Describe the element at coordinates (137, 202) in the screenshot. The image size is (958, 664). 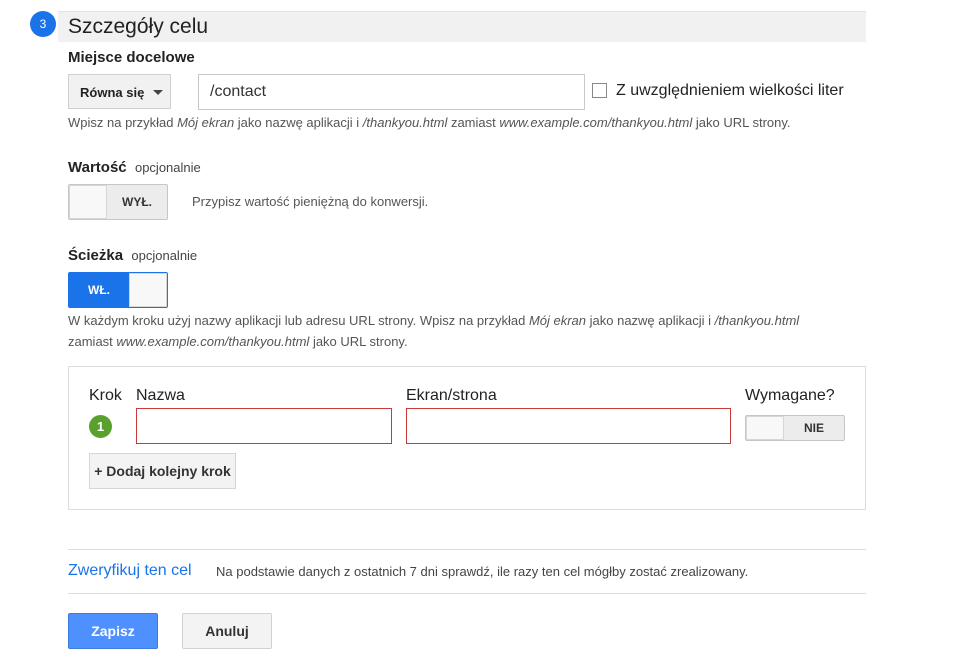
I see `value-toggle-label: WYŁ.` at that location.